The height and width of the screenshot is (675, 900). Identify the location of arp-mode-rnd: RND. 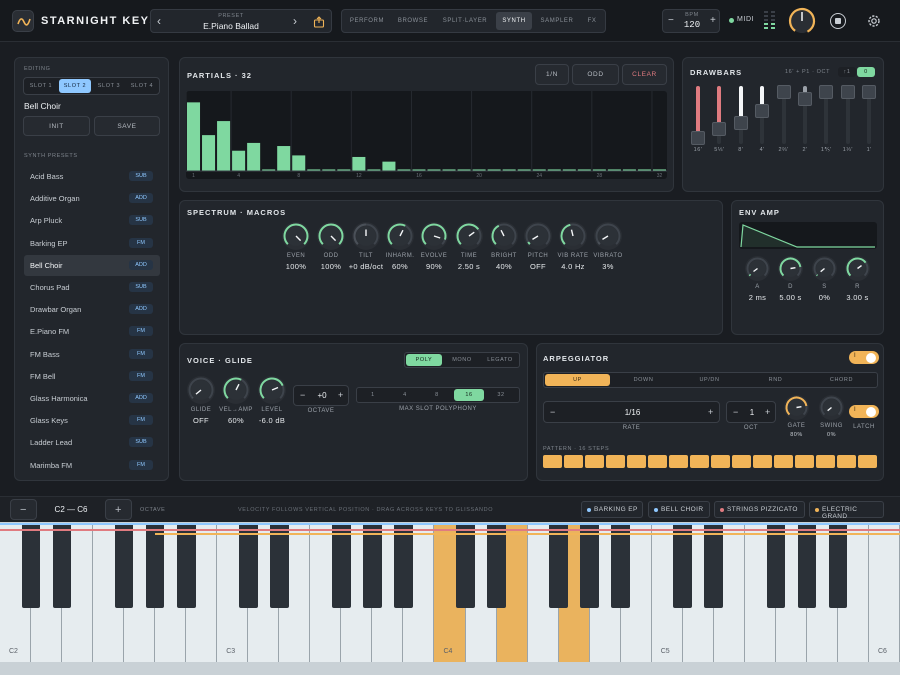
(775, 380).